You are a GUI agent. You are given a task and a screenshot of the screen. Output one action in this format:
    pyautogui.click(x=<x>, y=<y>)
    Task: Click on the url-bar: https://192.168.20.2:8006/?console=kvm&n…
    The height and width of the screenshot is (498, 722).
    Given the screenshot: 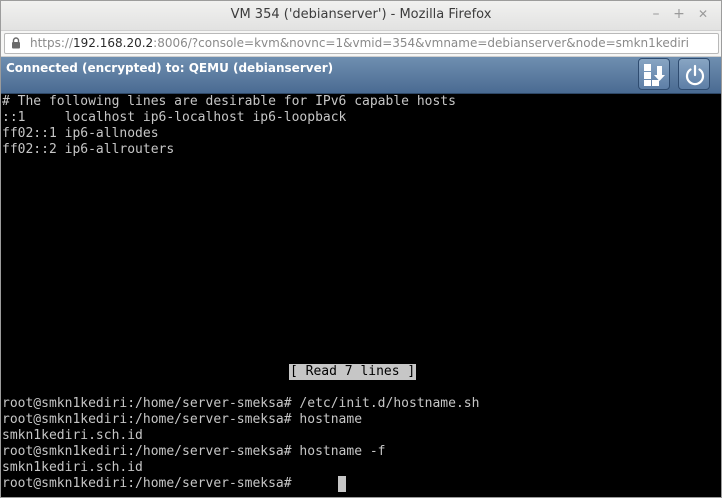 What is the action you would take?
    pyautogui.click(x=361, y=43)
    